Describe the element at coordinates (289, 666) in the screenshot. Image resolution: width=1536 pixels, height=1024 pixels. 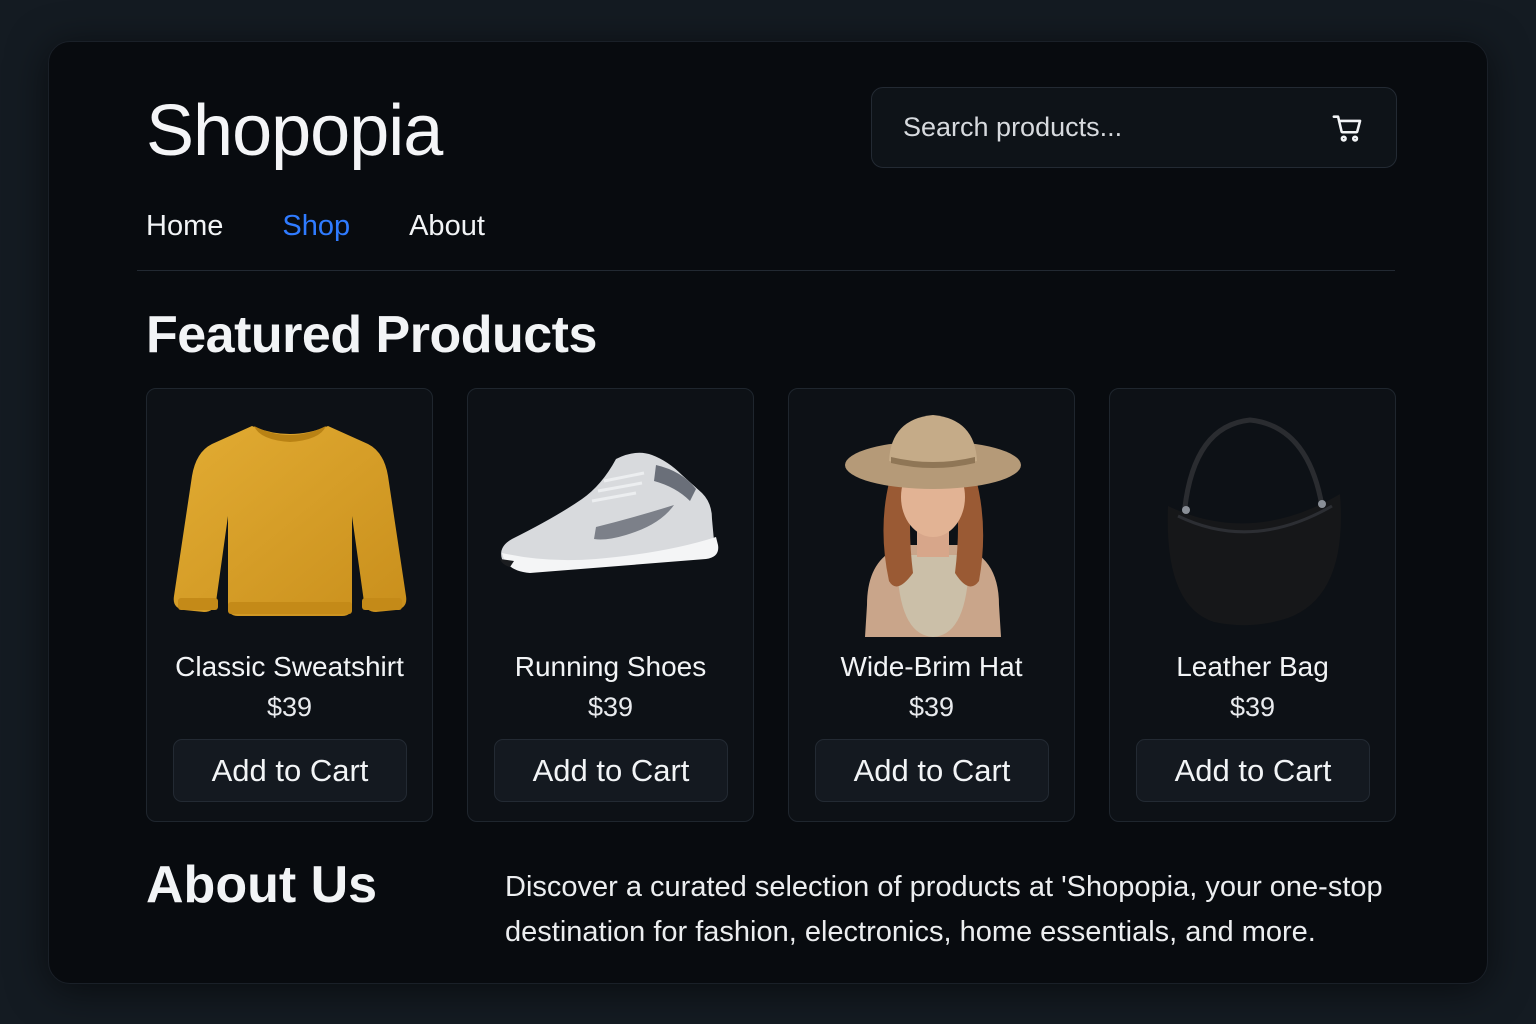
I see `product-name: Classic Sweatshirt` at that location.